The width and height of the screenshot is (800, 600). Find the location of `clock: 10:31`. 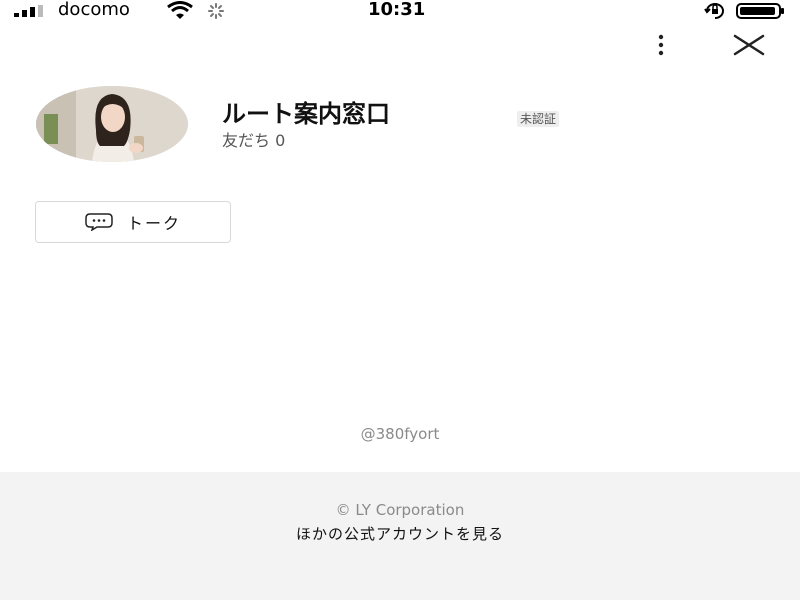

clock: 10:31 is located at coordinates (397, 10).